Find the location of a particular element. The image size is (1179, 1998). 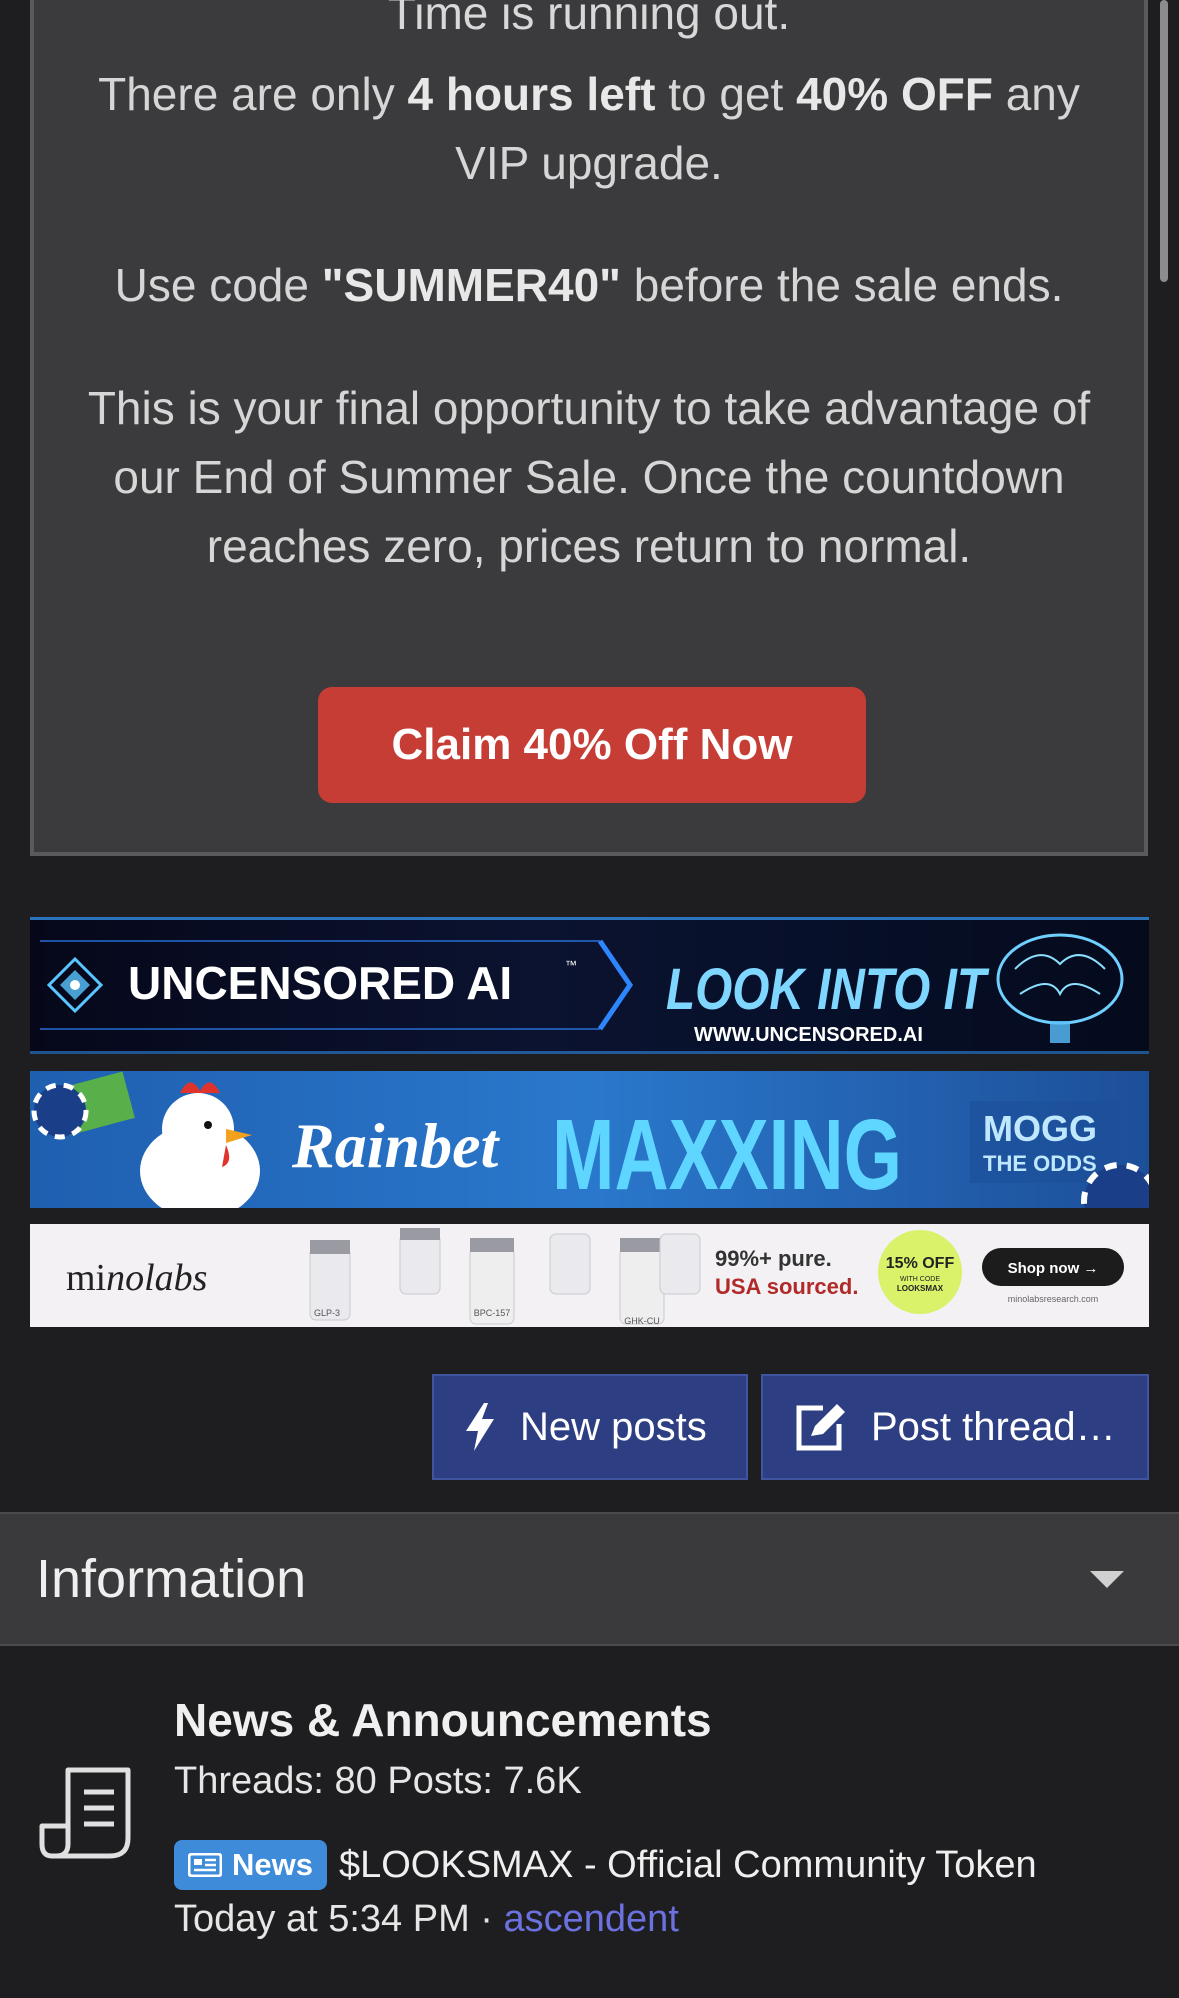

uncensored-ai-text: UNCENSORED AI is located at coordinates (320, 983).